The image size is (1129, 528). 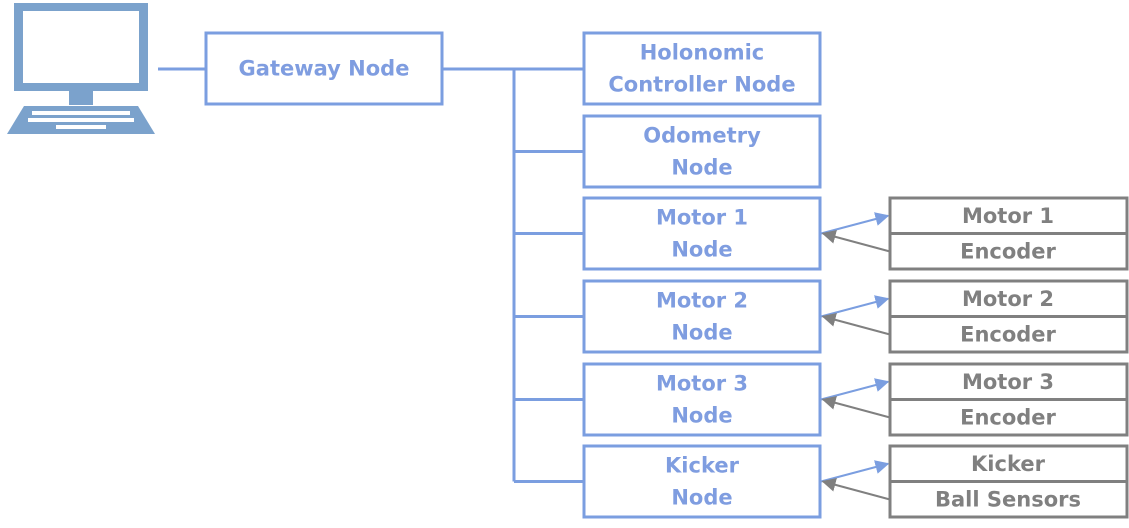 What do you see at coordinates (702, 399) in the screenshot?
I see `node-motor-3-node: Motor 3 Node` at bounding box center [702, 399].